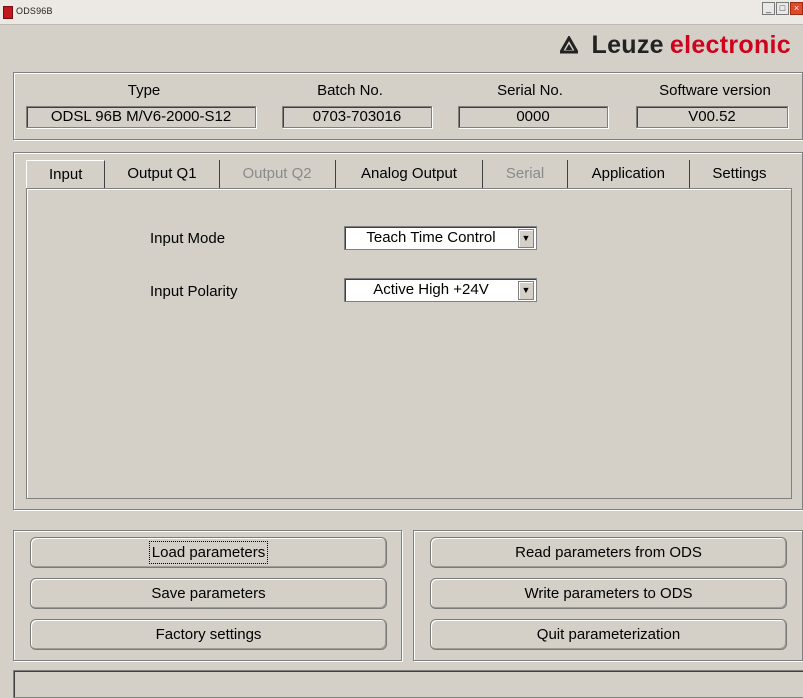 Image resolution: width=803 pixels, height=698 pixels. What do you see at coordinates (568, 45) in the screenshot?
I see `leuze-logo-icon` at bounding box center [568, 45].